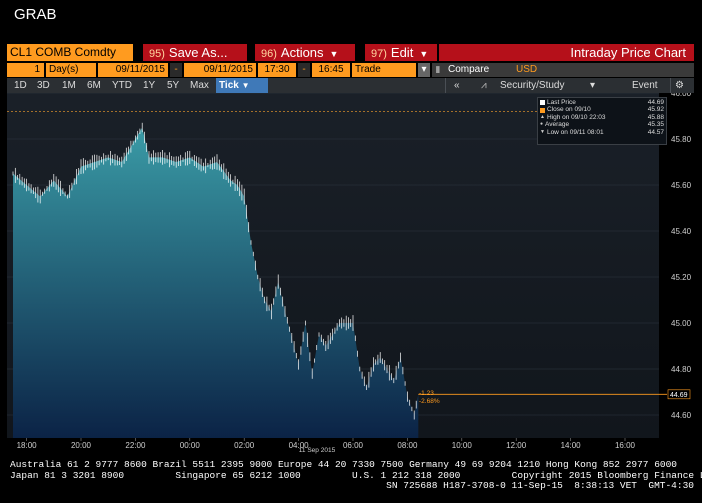 This screenshot has width=702, height=503. What do you see at coordinates (681, 369) in the screenshot?
I see `y-tick-label: 44.80` at bounding box center [681, 369].